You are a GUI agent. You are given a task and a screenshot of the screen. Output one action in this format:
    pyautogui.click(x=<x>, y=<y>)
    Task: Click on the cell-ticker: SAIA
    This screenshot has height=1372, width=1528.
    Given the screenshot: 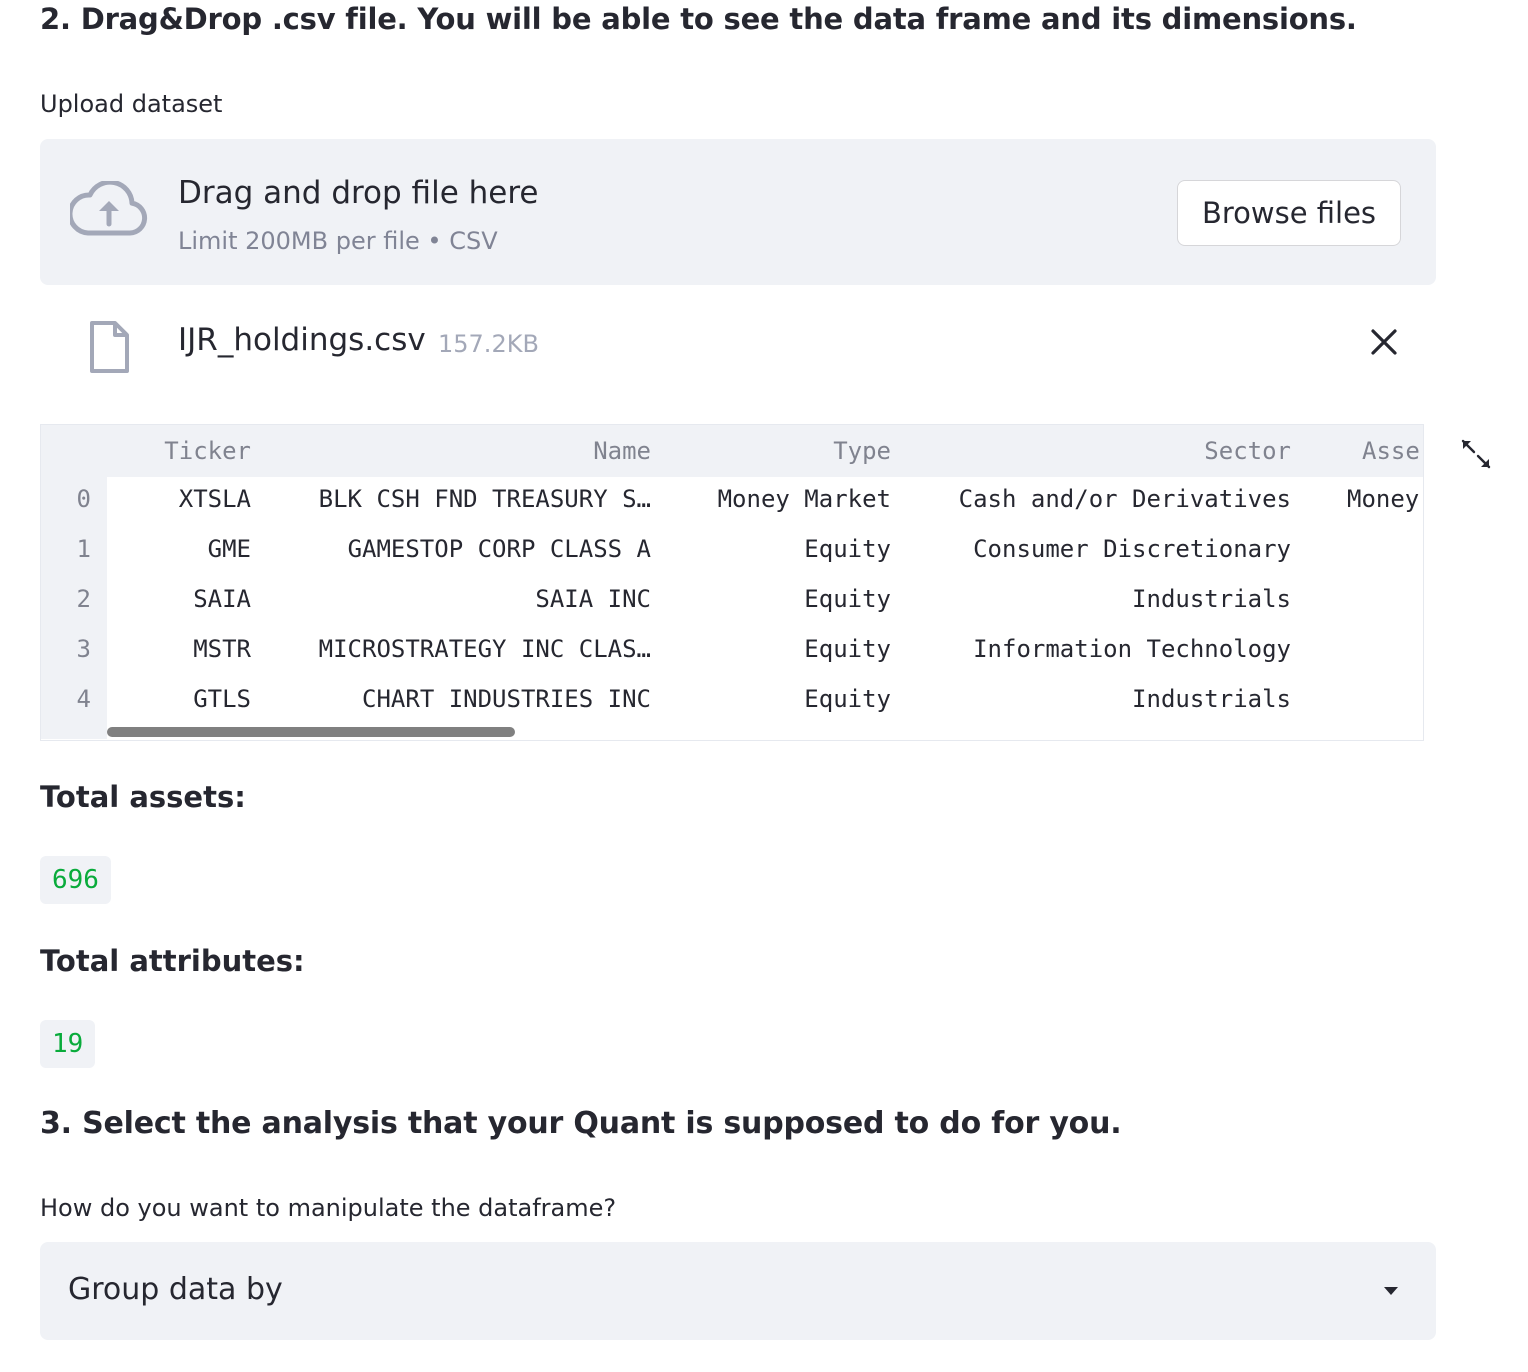 What is the action you would take?
    pyautogui.click(x=176, y=599)
    